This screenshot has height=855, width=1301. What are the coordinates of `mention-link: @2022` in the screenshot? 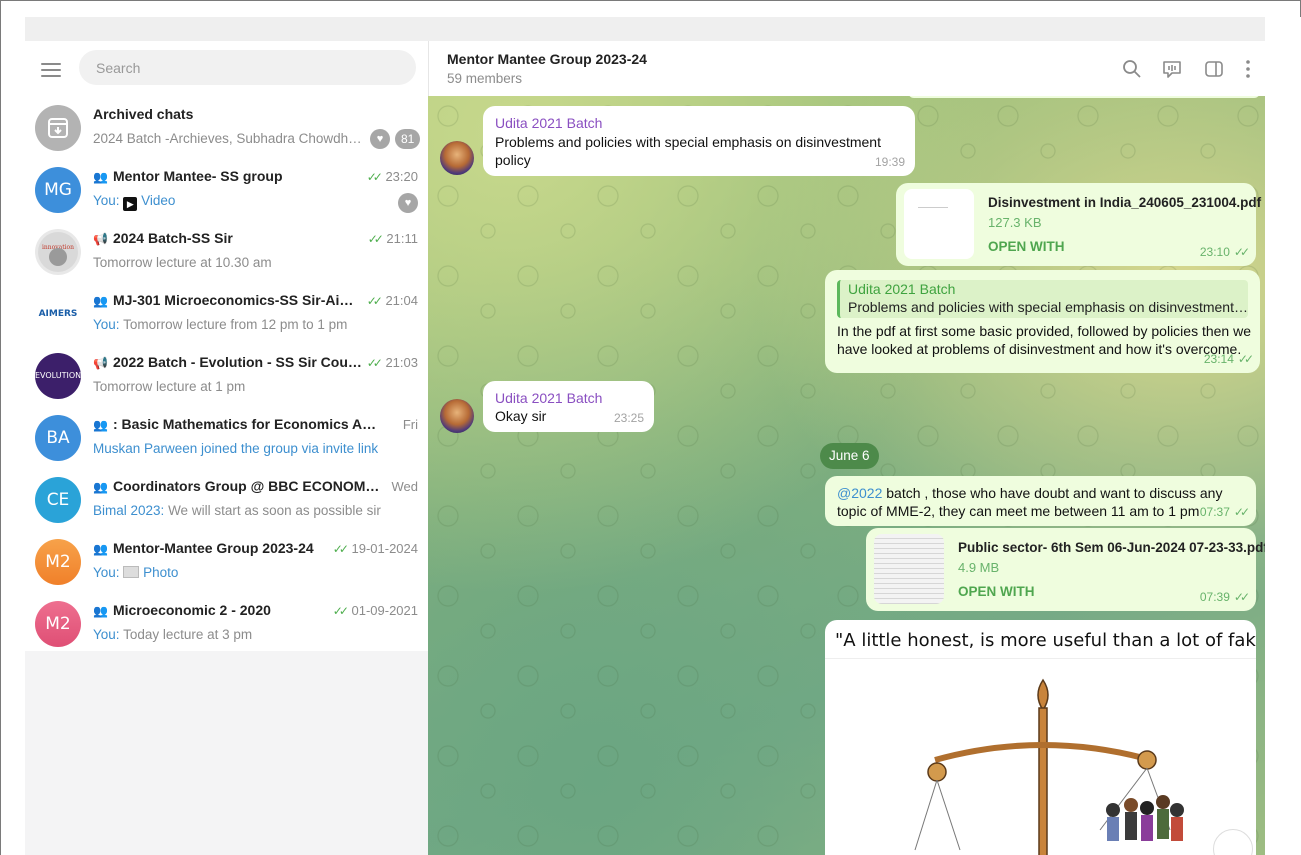 It's located at (859, 493).